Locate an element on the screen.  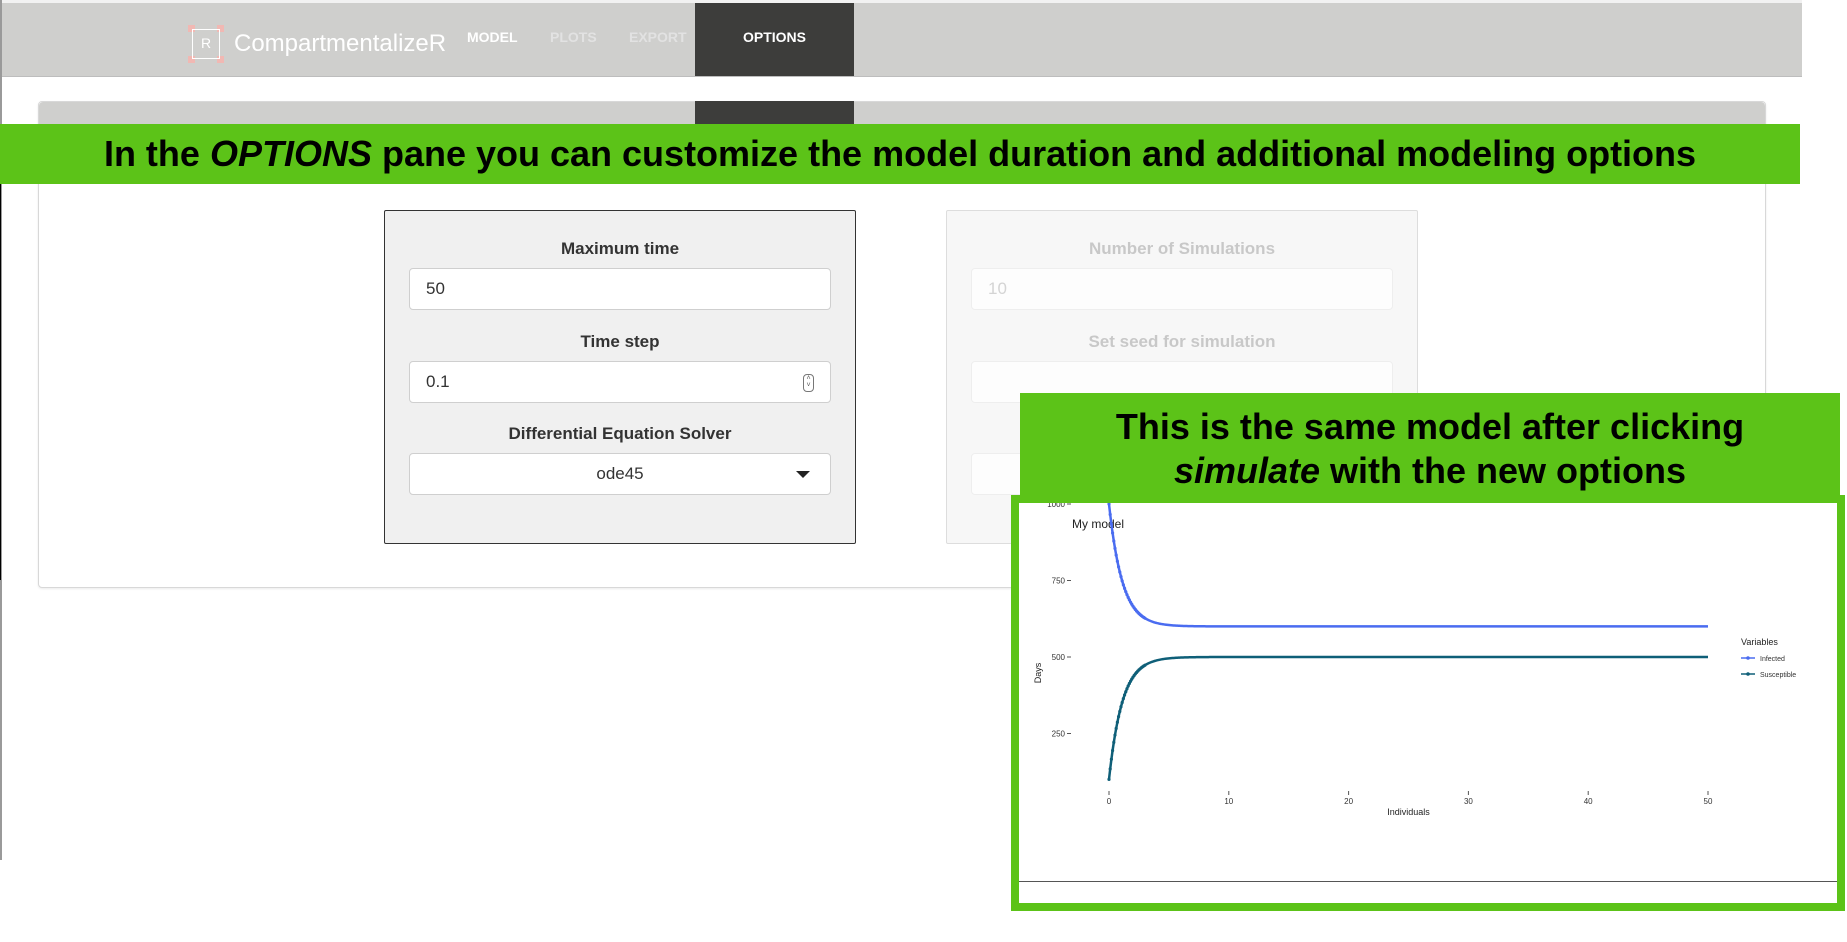
tab-plots: PLOTS is located at coordinates (573, 39).